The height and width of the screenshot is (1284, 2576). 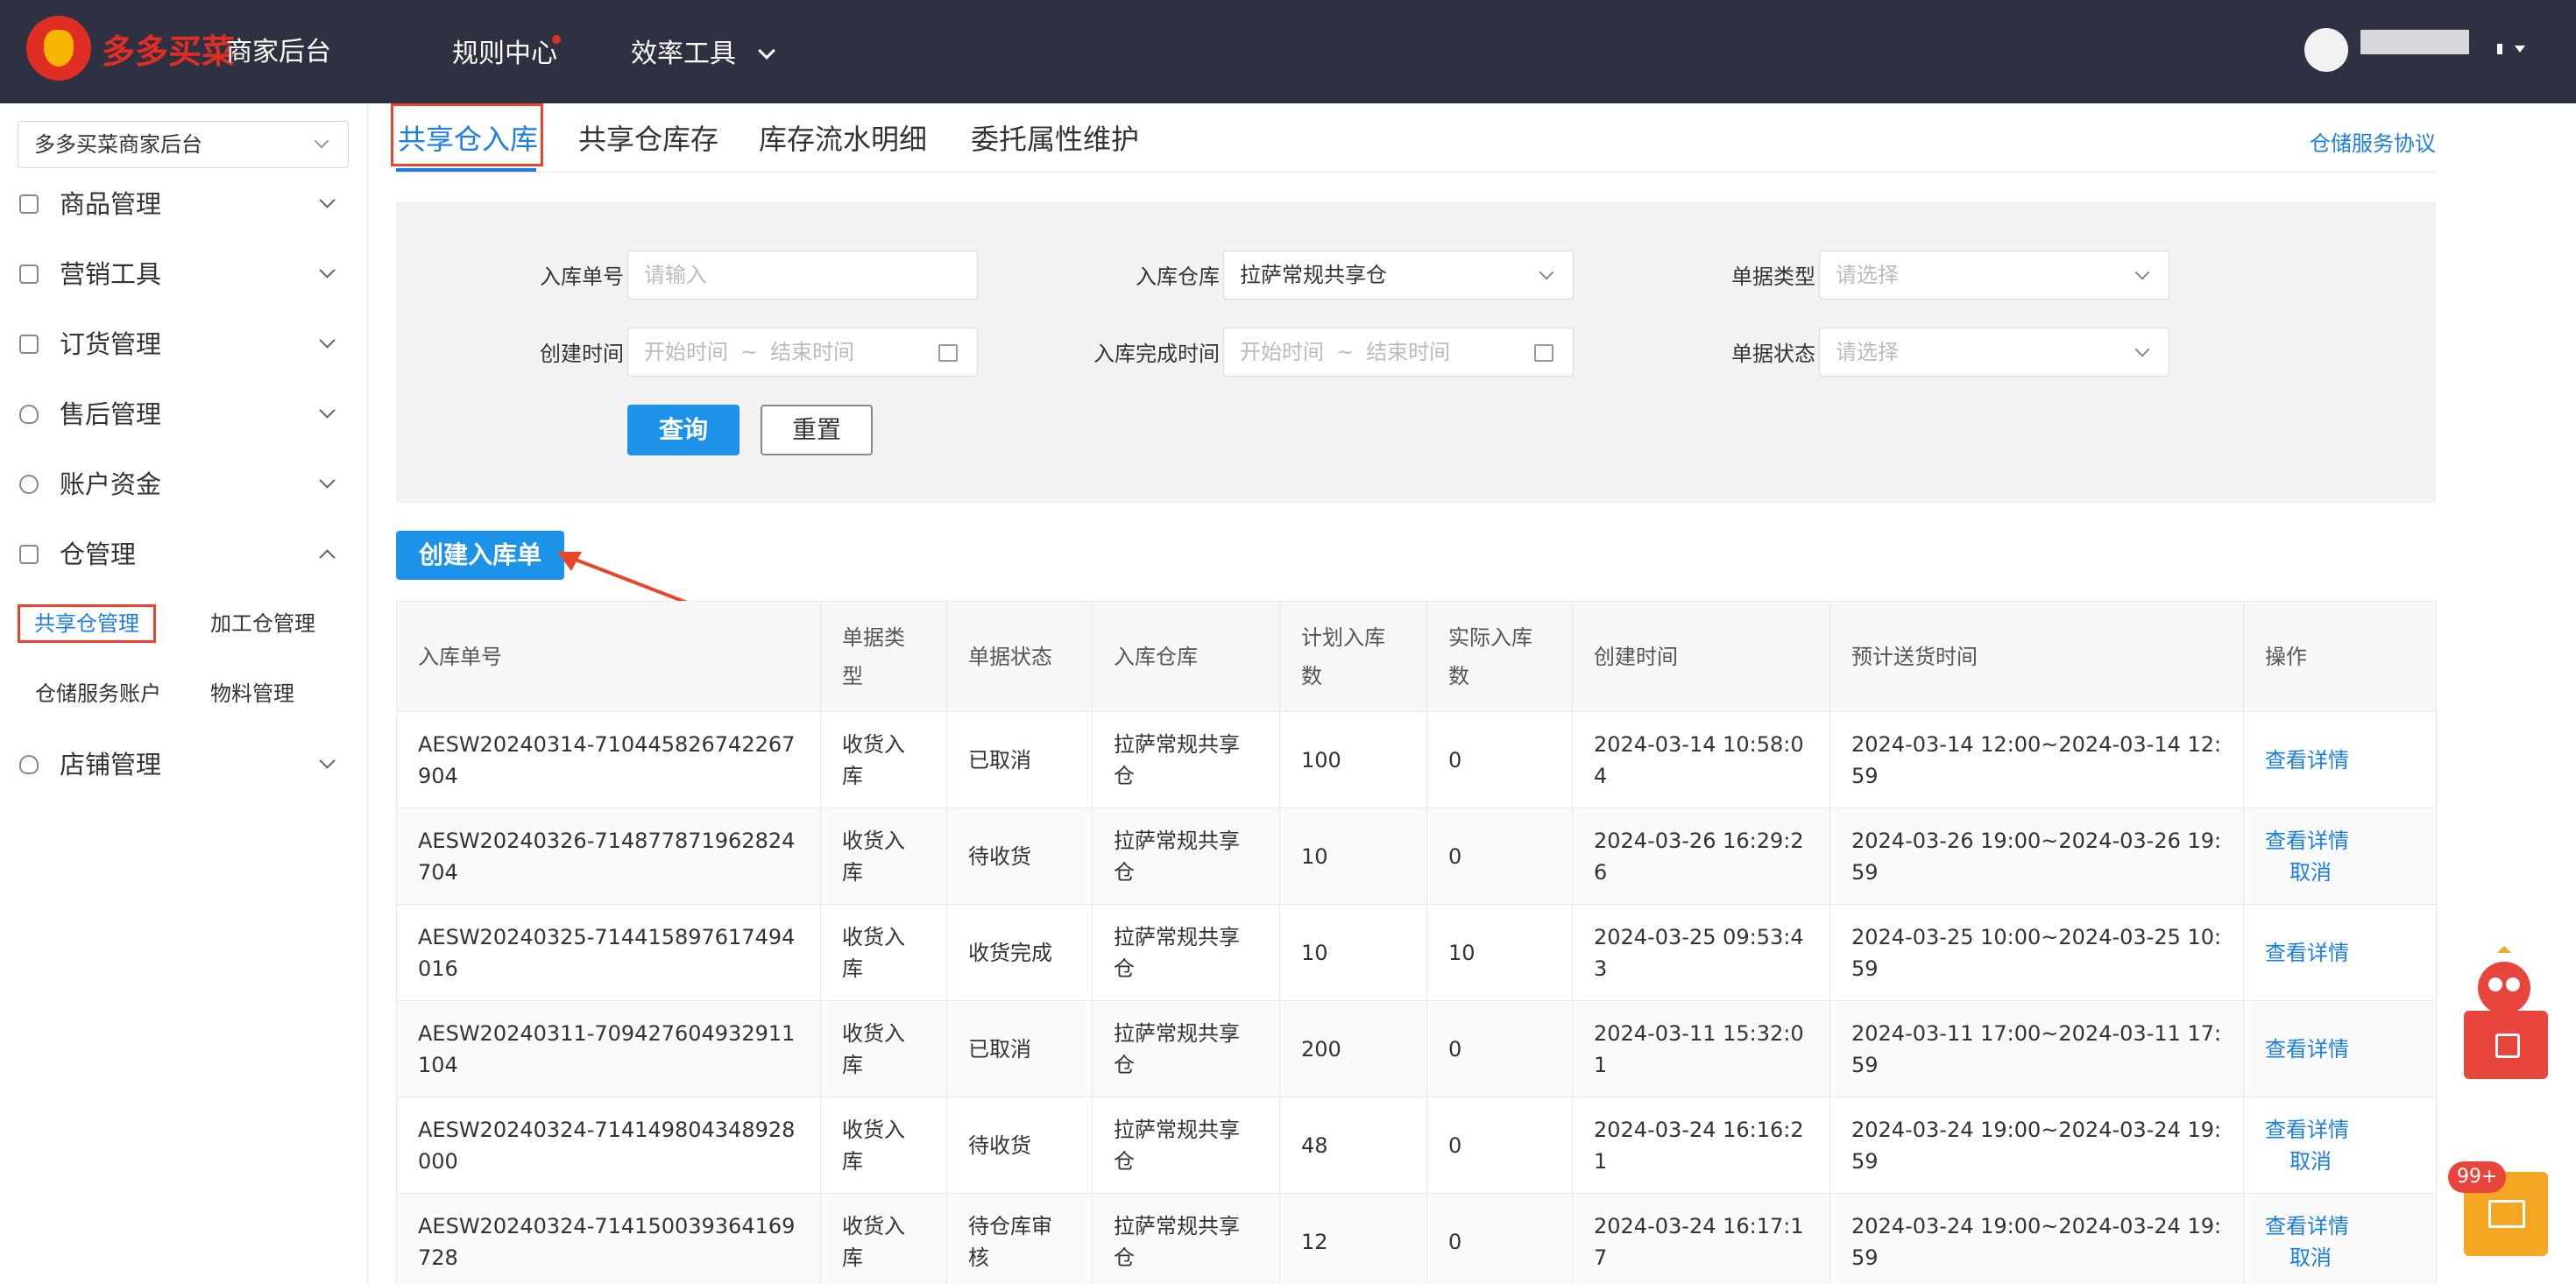 What do you see at coordinates (1019, 656) in the screenshot?
I see `column-header: 单据状态` at bounding box center [1019, 656].